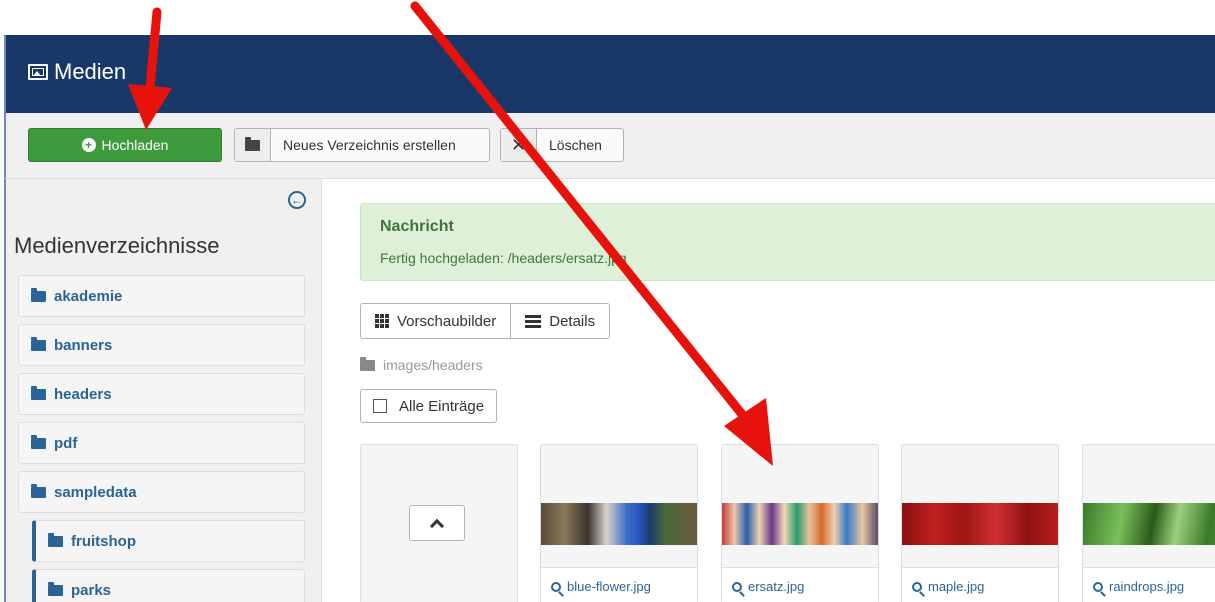 The height and width of the screenshot is (602, 1215). What do you see at coordinates (83, 345) in the screenshot?
I see `sidebar-item-label: banners` at bounding box center [83, 345].